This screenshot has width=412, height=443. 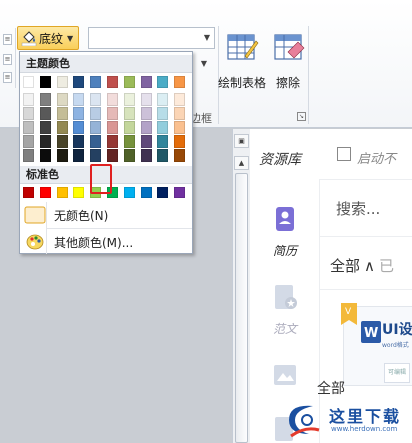 What do you see at coordinates (241, 163) in the screenshot?
I see `scroll-up-button: ▲` at bounding box center [241, 163].